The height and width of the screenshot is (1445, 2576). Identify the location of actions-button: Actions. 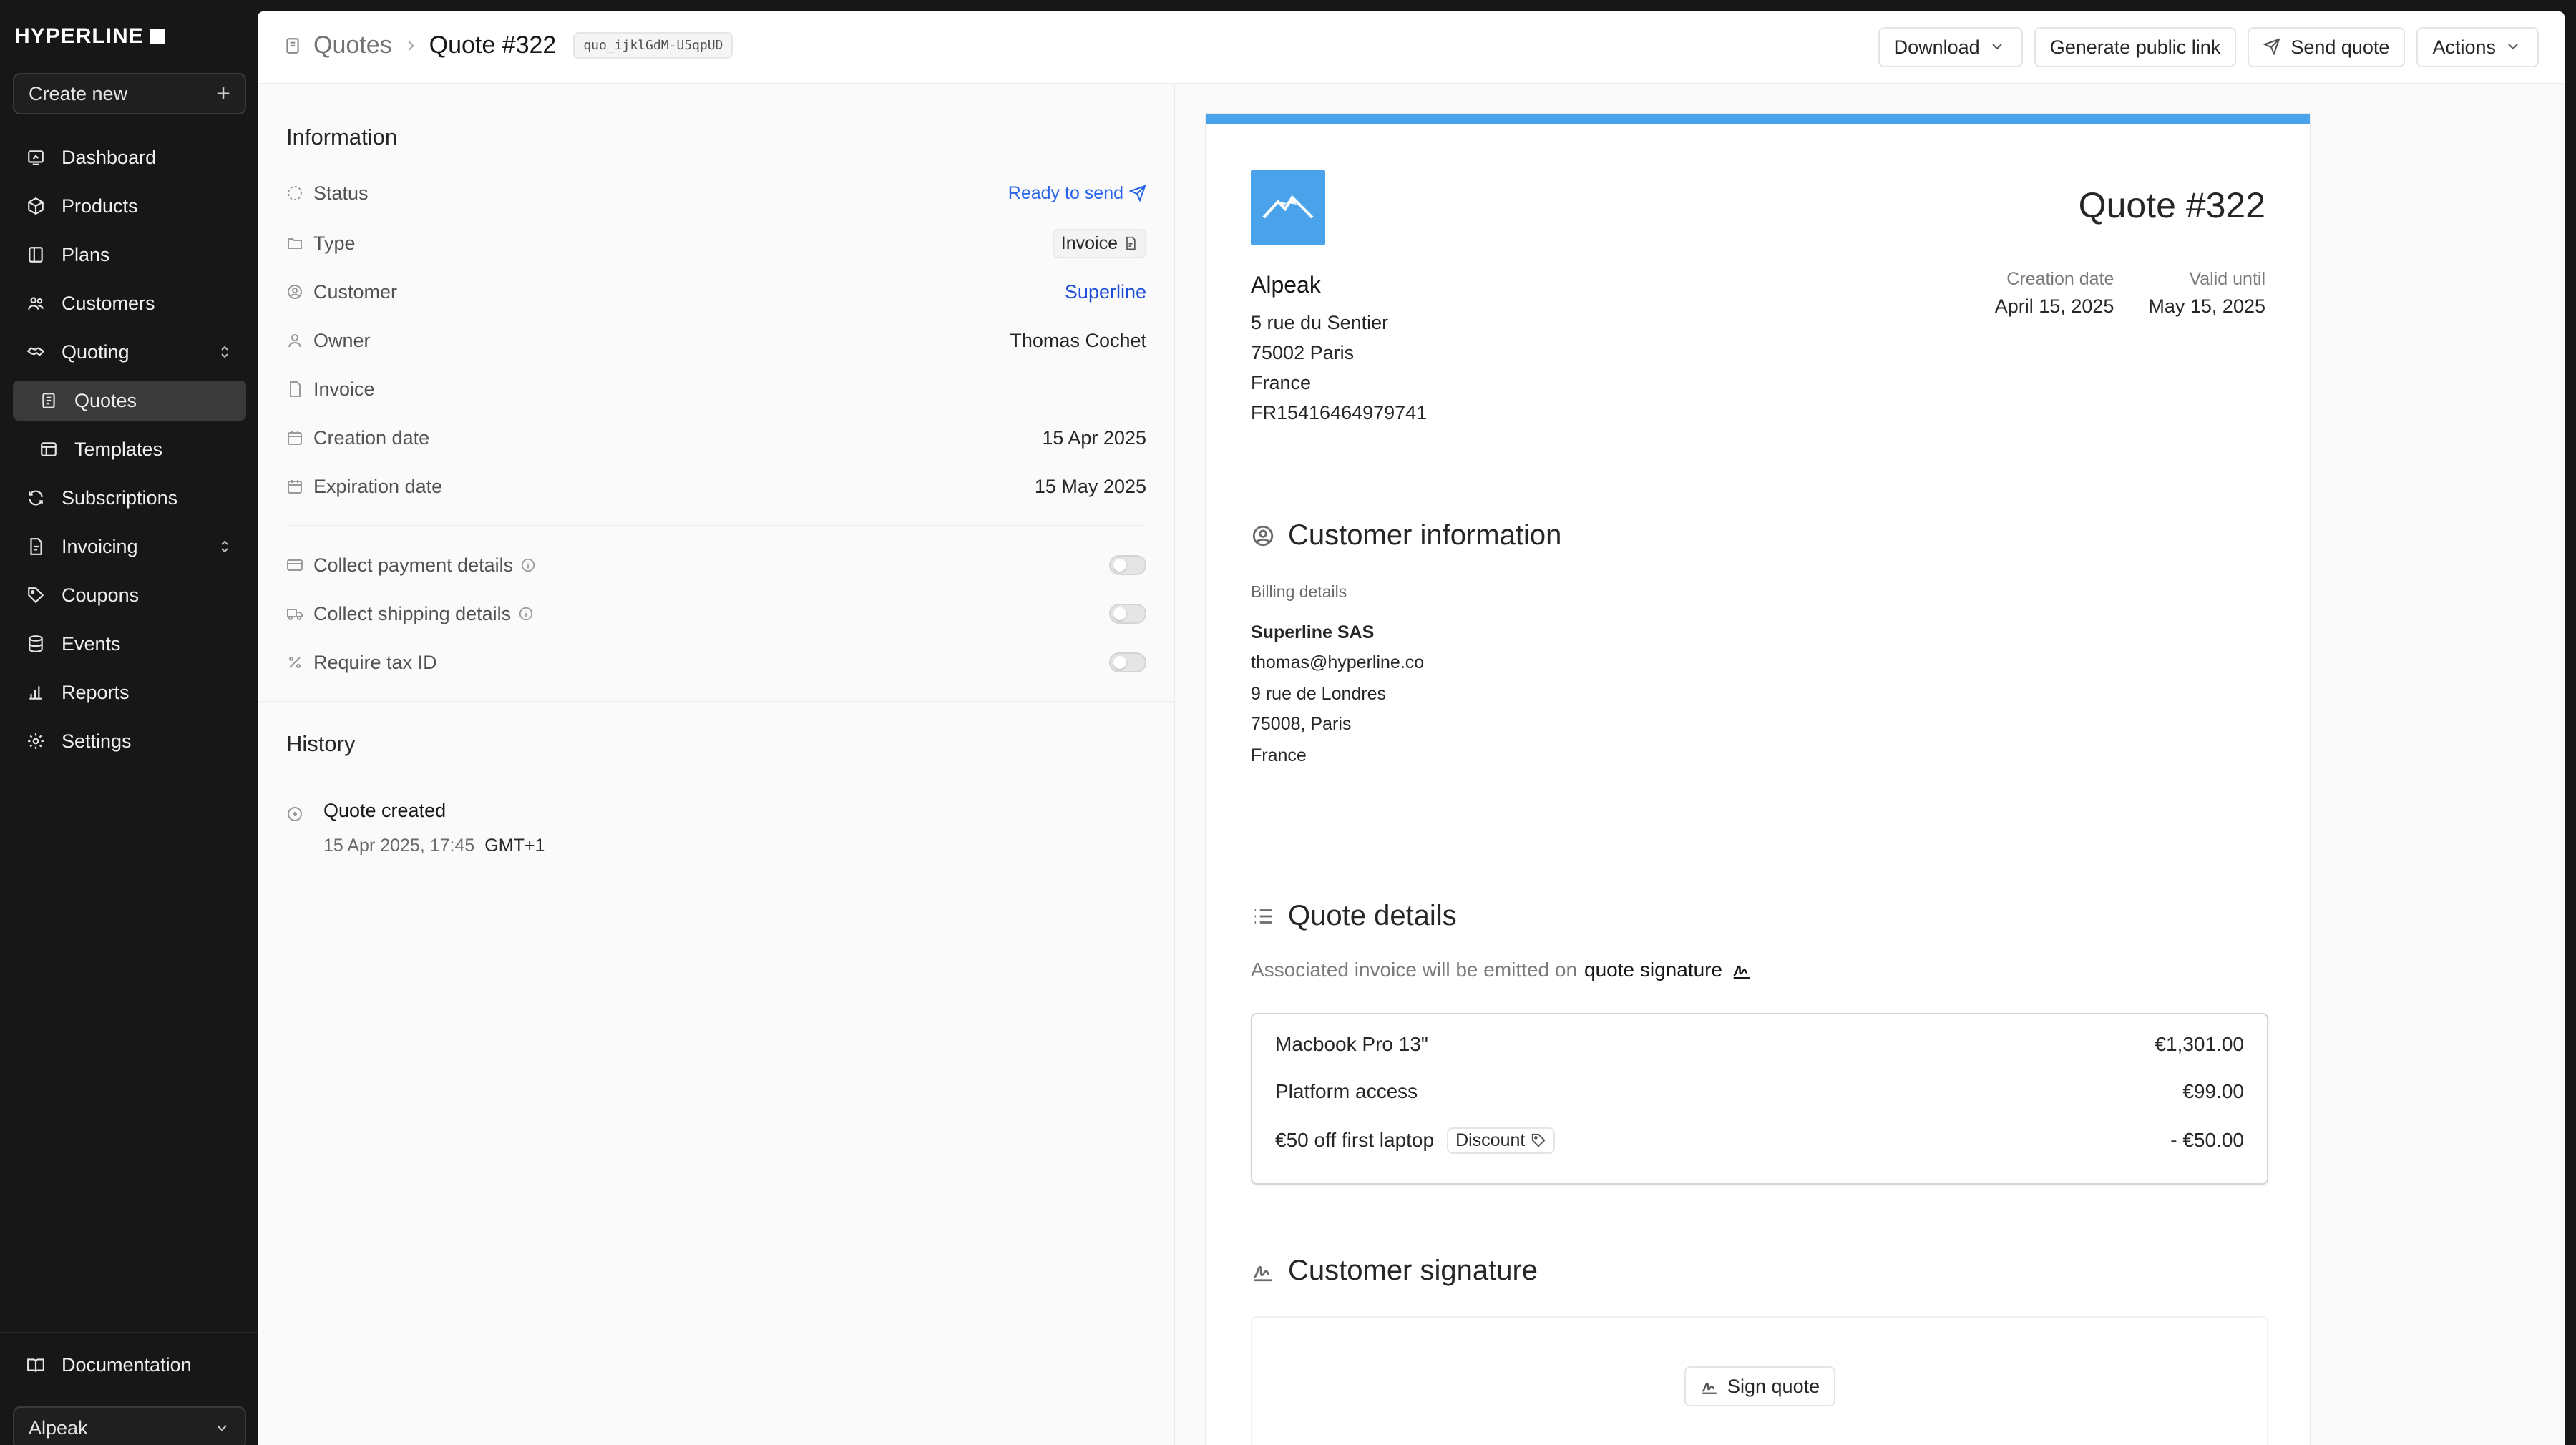
(2477, 47).